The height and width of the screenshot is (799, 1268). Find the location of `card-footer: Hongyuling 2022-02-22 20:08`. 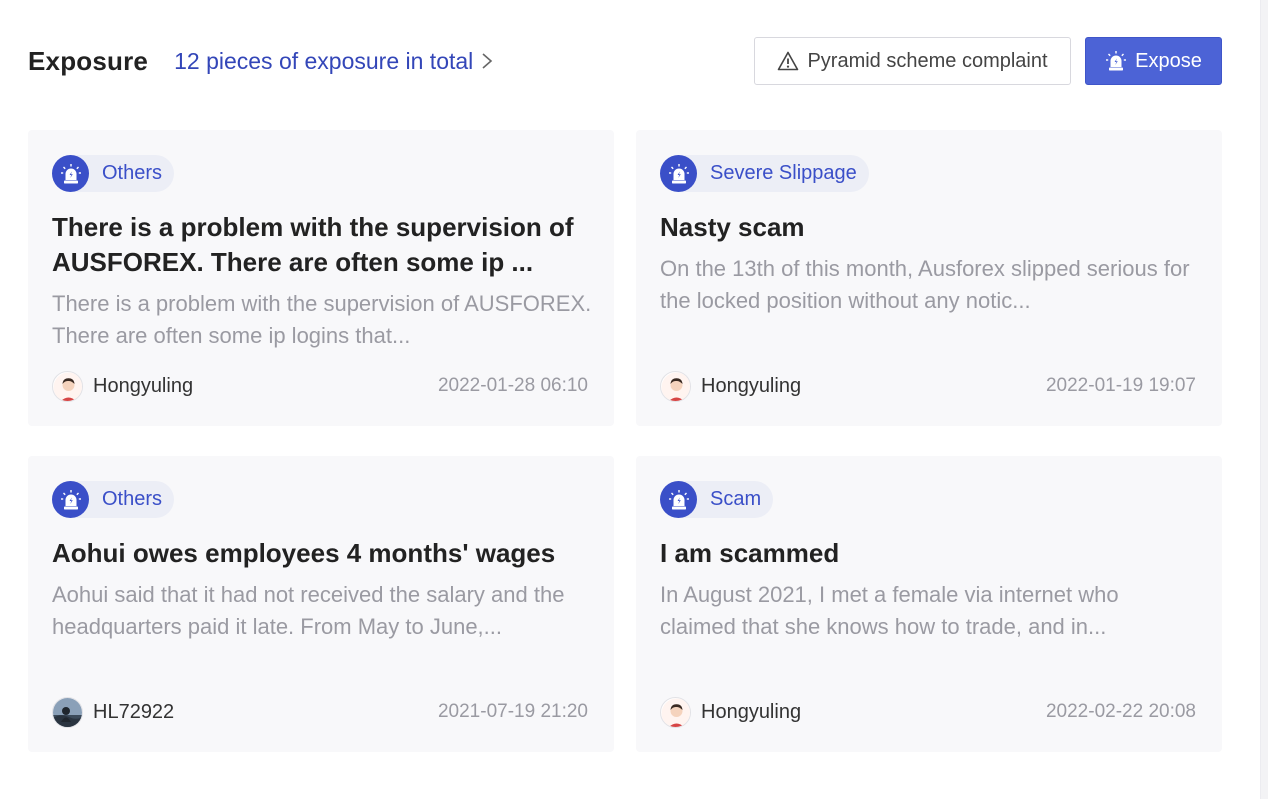

card-footer: Hongyuling 2022-02-22 20:08 is located at coordinates (928, 712).